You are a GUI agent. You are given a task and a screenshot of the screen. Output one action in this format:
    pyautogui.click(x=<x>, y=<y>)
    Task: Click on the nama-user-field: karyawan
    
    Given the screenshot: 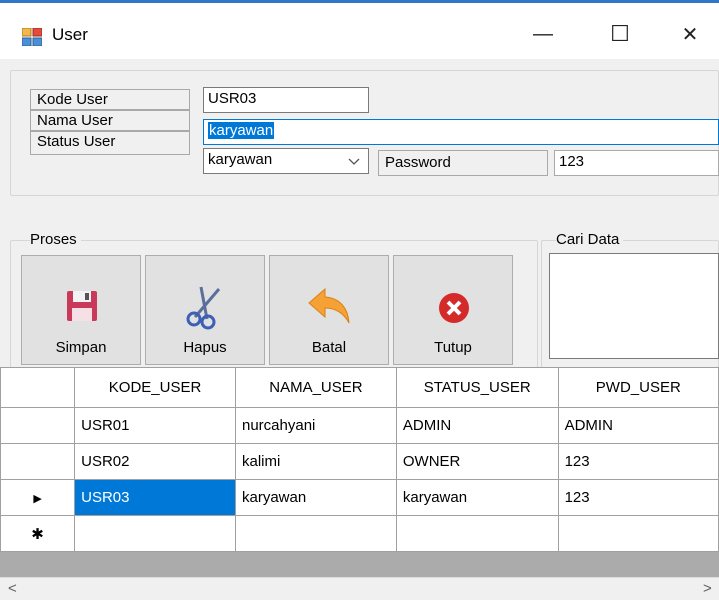 What is the action you would take?
    pyautogui.click(x=461, y=132)
    